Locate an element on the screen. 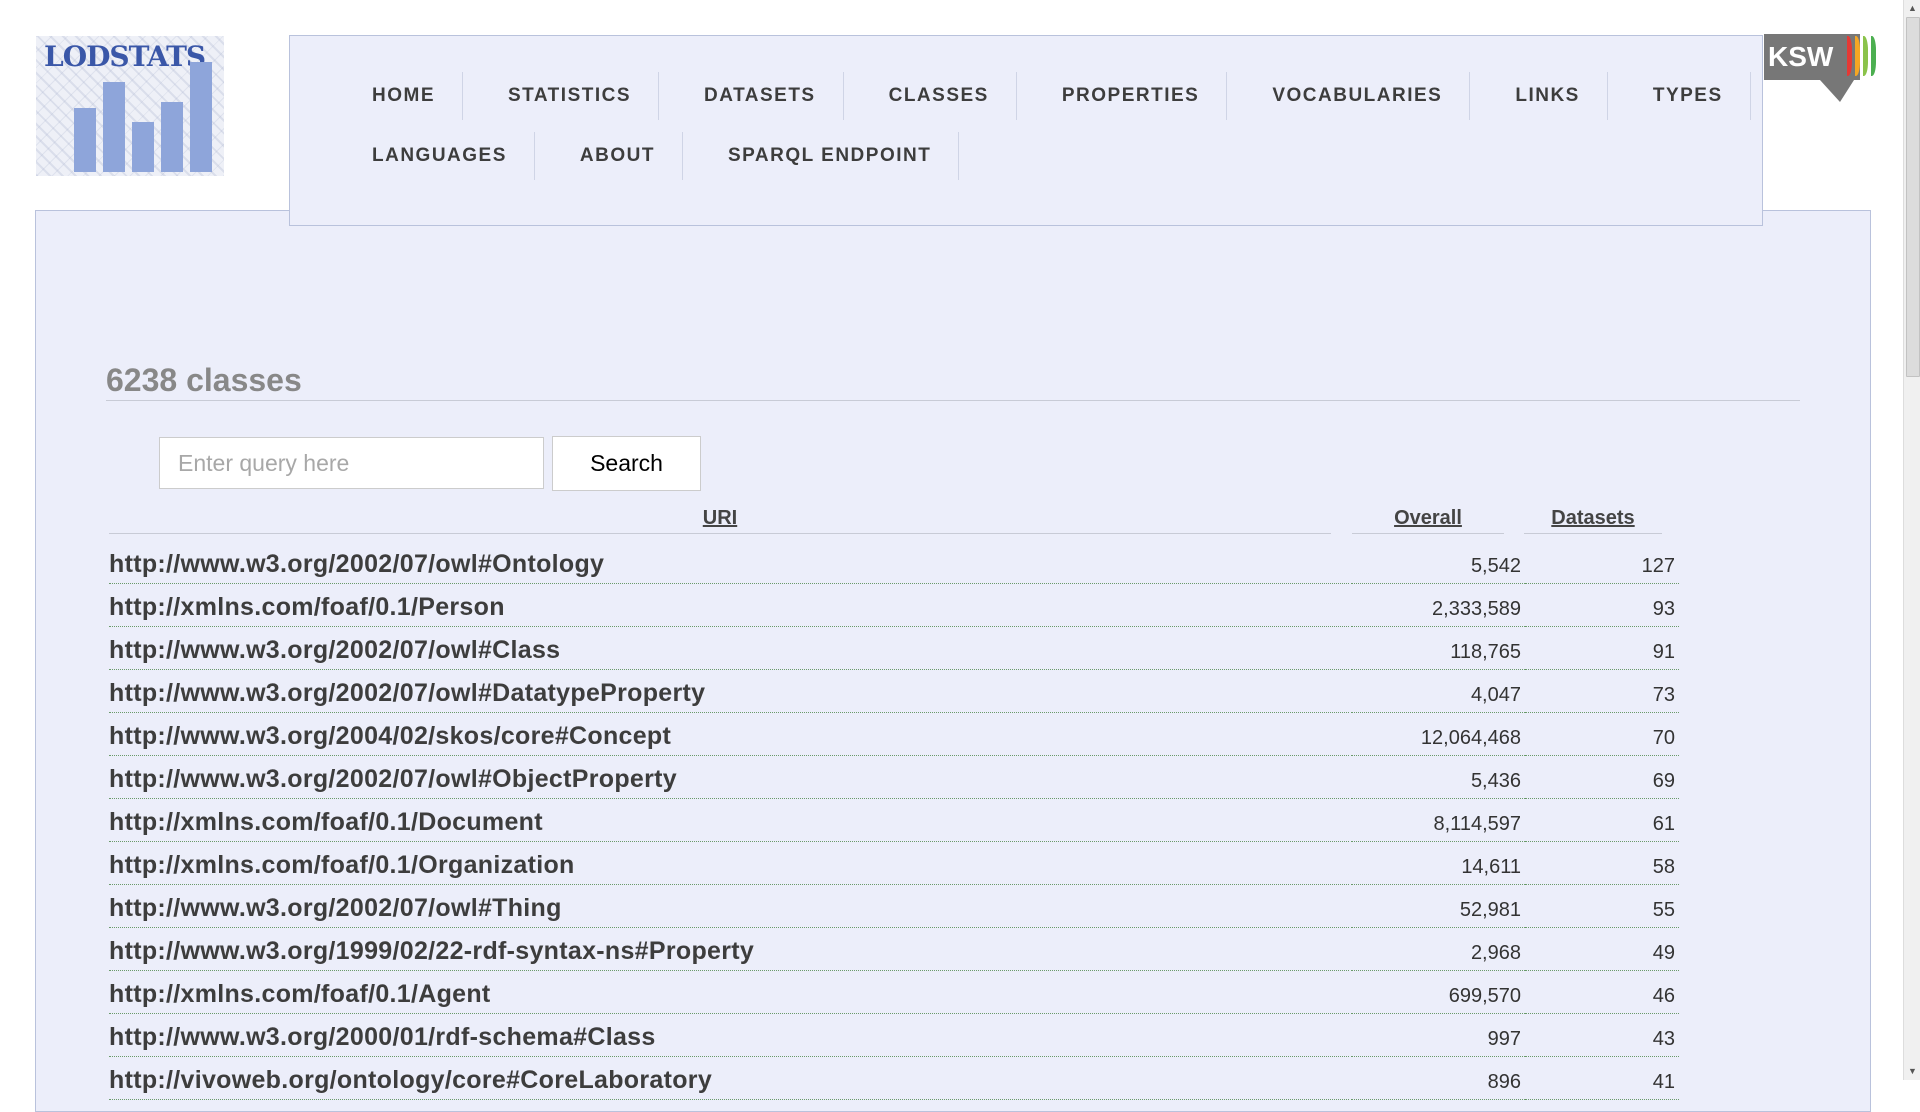 The height and width of the screenshot is (1112, 1920). page-title: 6238 classes is located at coordinates (204, 380).